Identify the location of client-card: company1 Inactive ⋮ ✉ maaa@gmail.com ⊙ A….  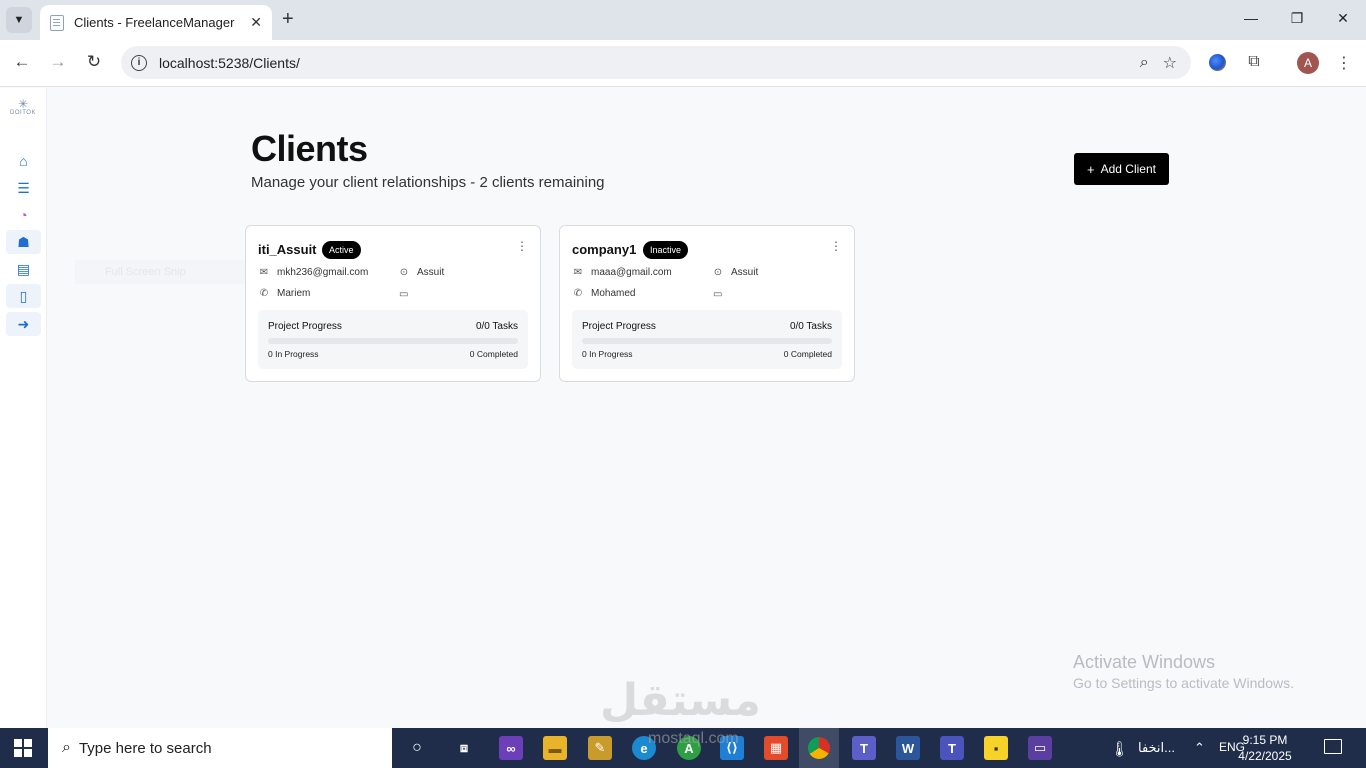
(707, 303).